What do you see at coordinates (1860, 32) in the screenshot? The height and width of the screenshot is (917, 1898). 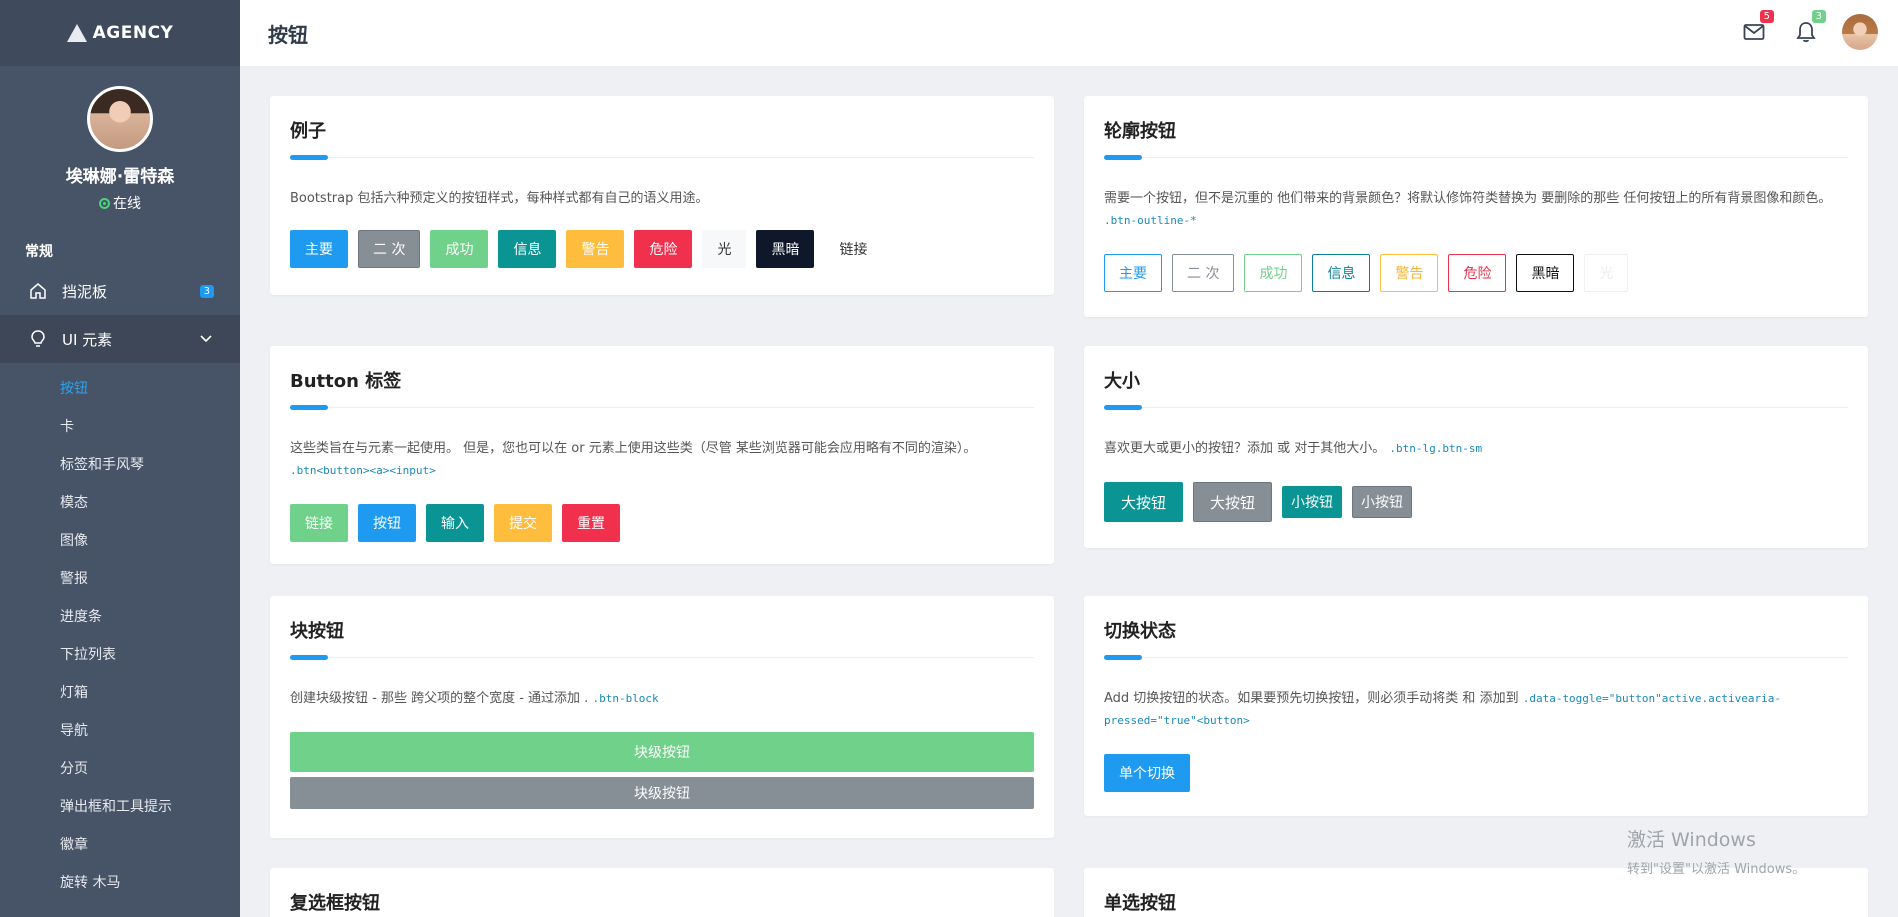 I see `user-avatar` at bounding box center [1860, 32].